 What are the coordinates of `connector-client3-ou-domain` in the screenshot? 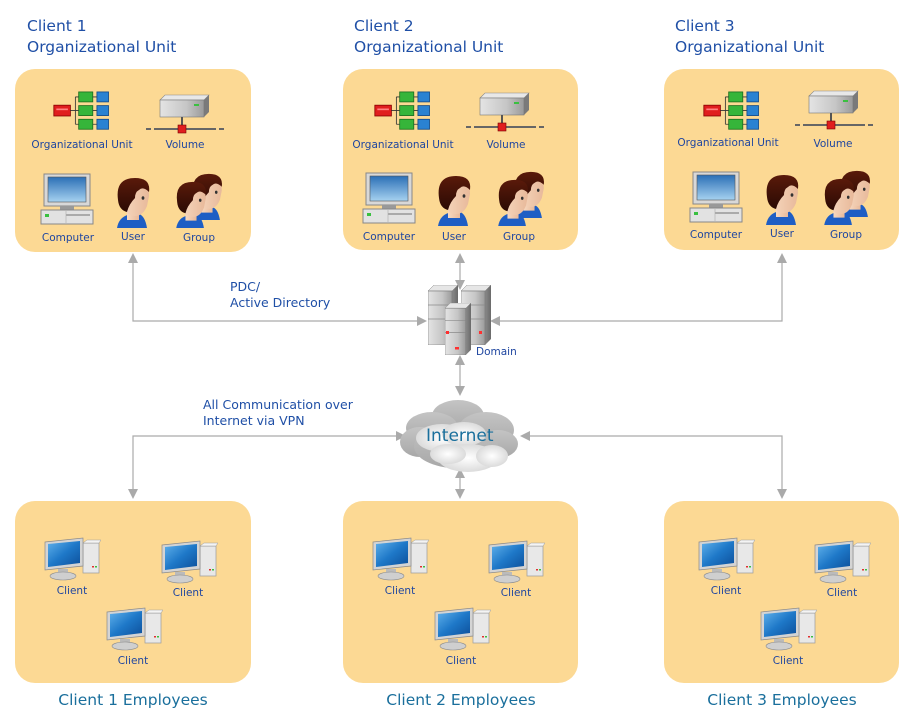 It's located at (640, 292).